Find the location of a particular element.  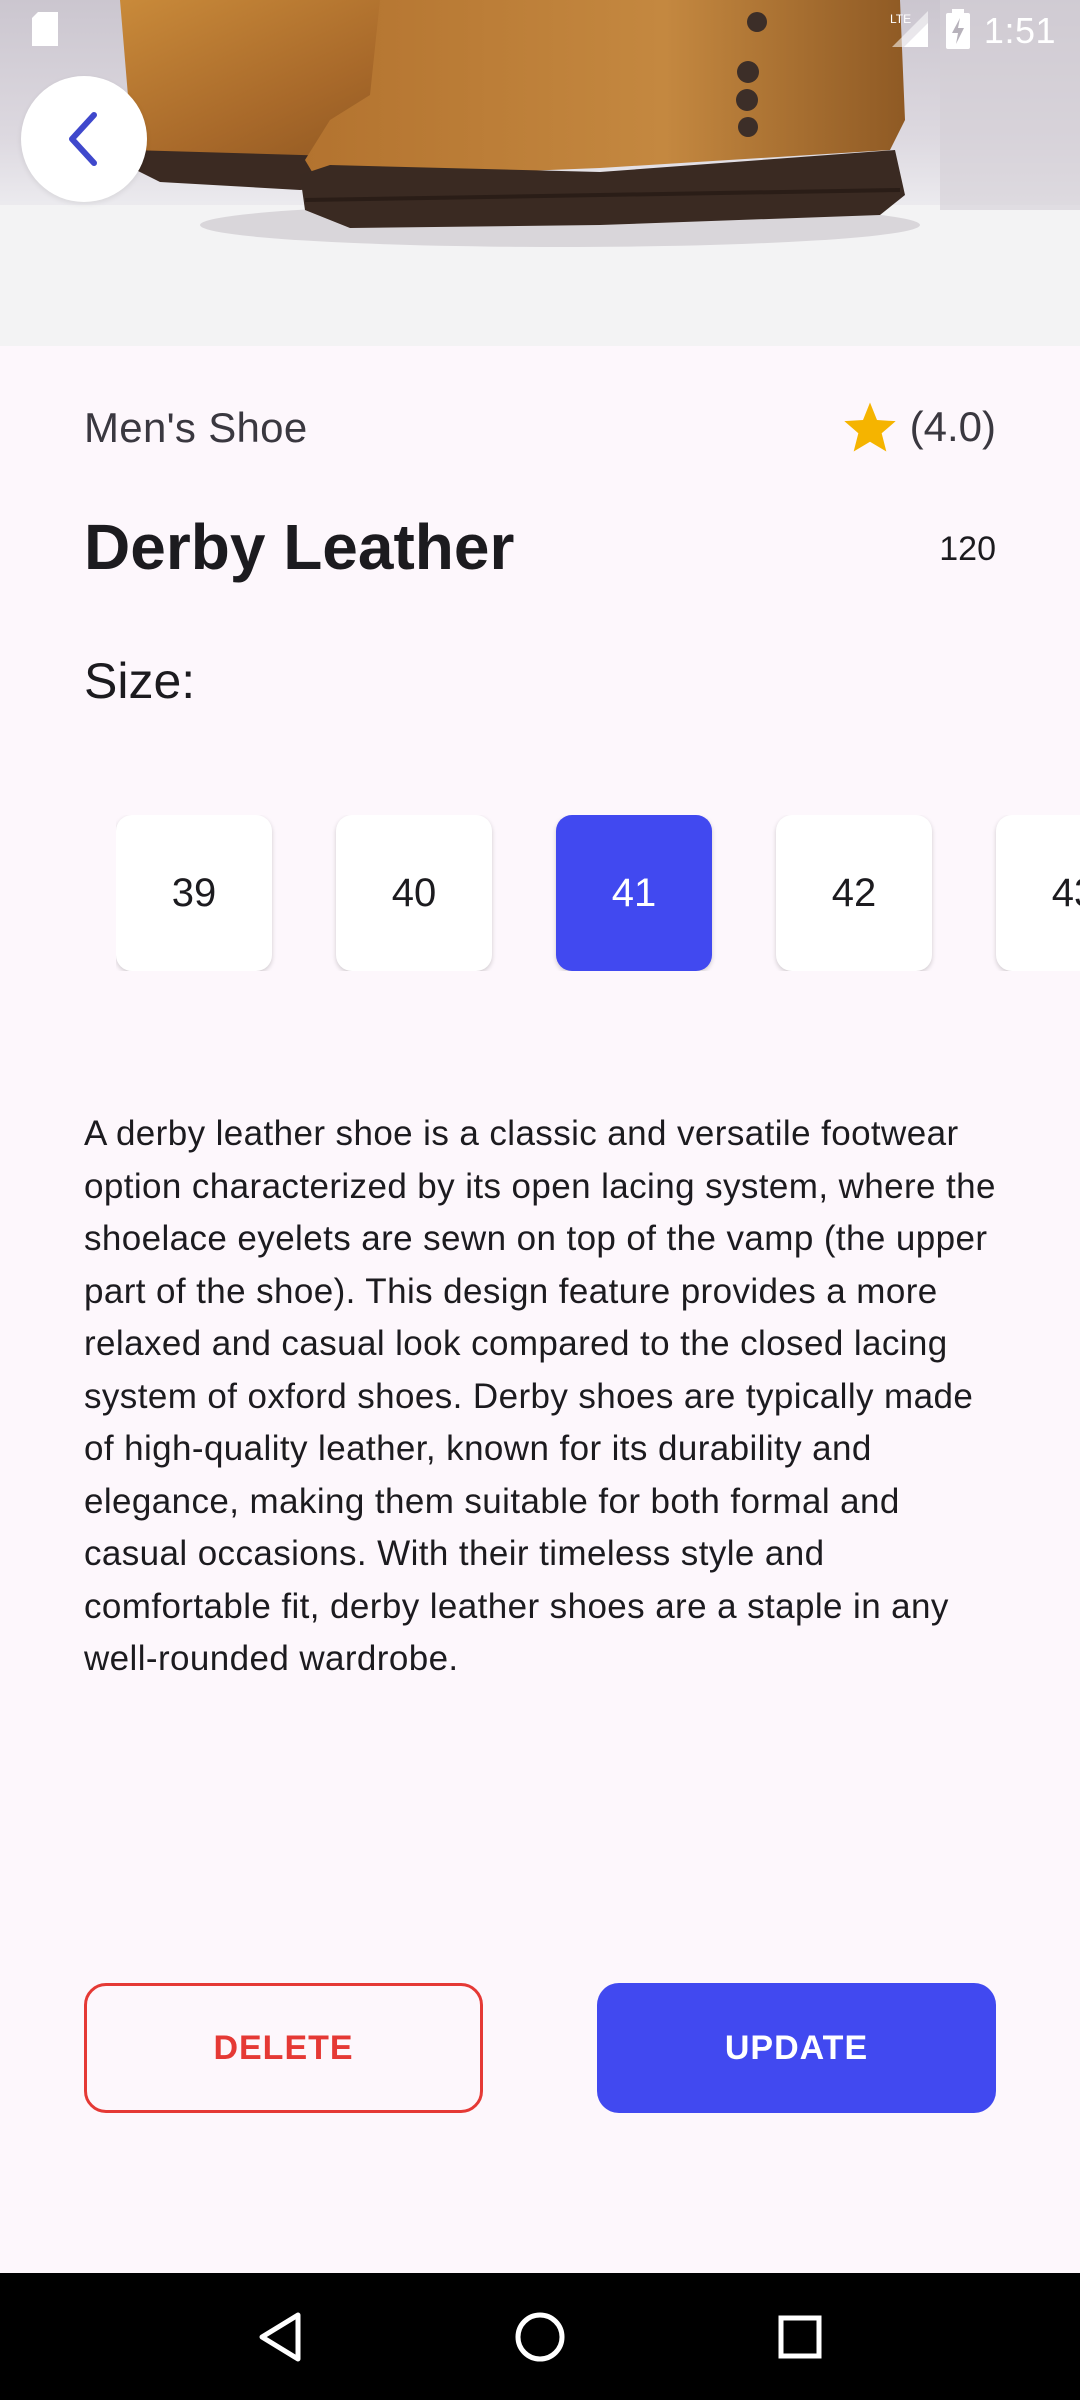

system-nav-bar is located at coordinates (540, 2336).